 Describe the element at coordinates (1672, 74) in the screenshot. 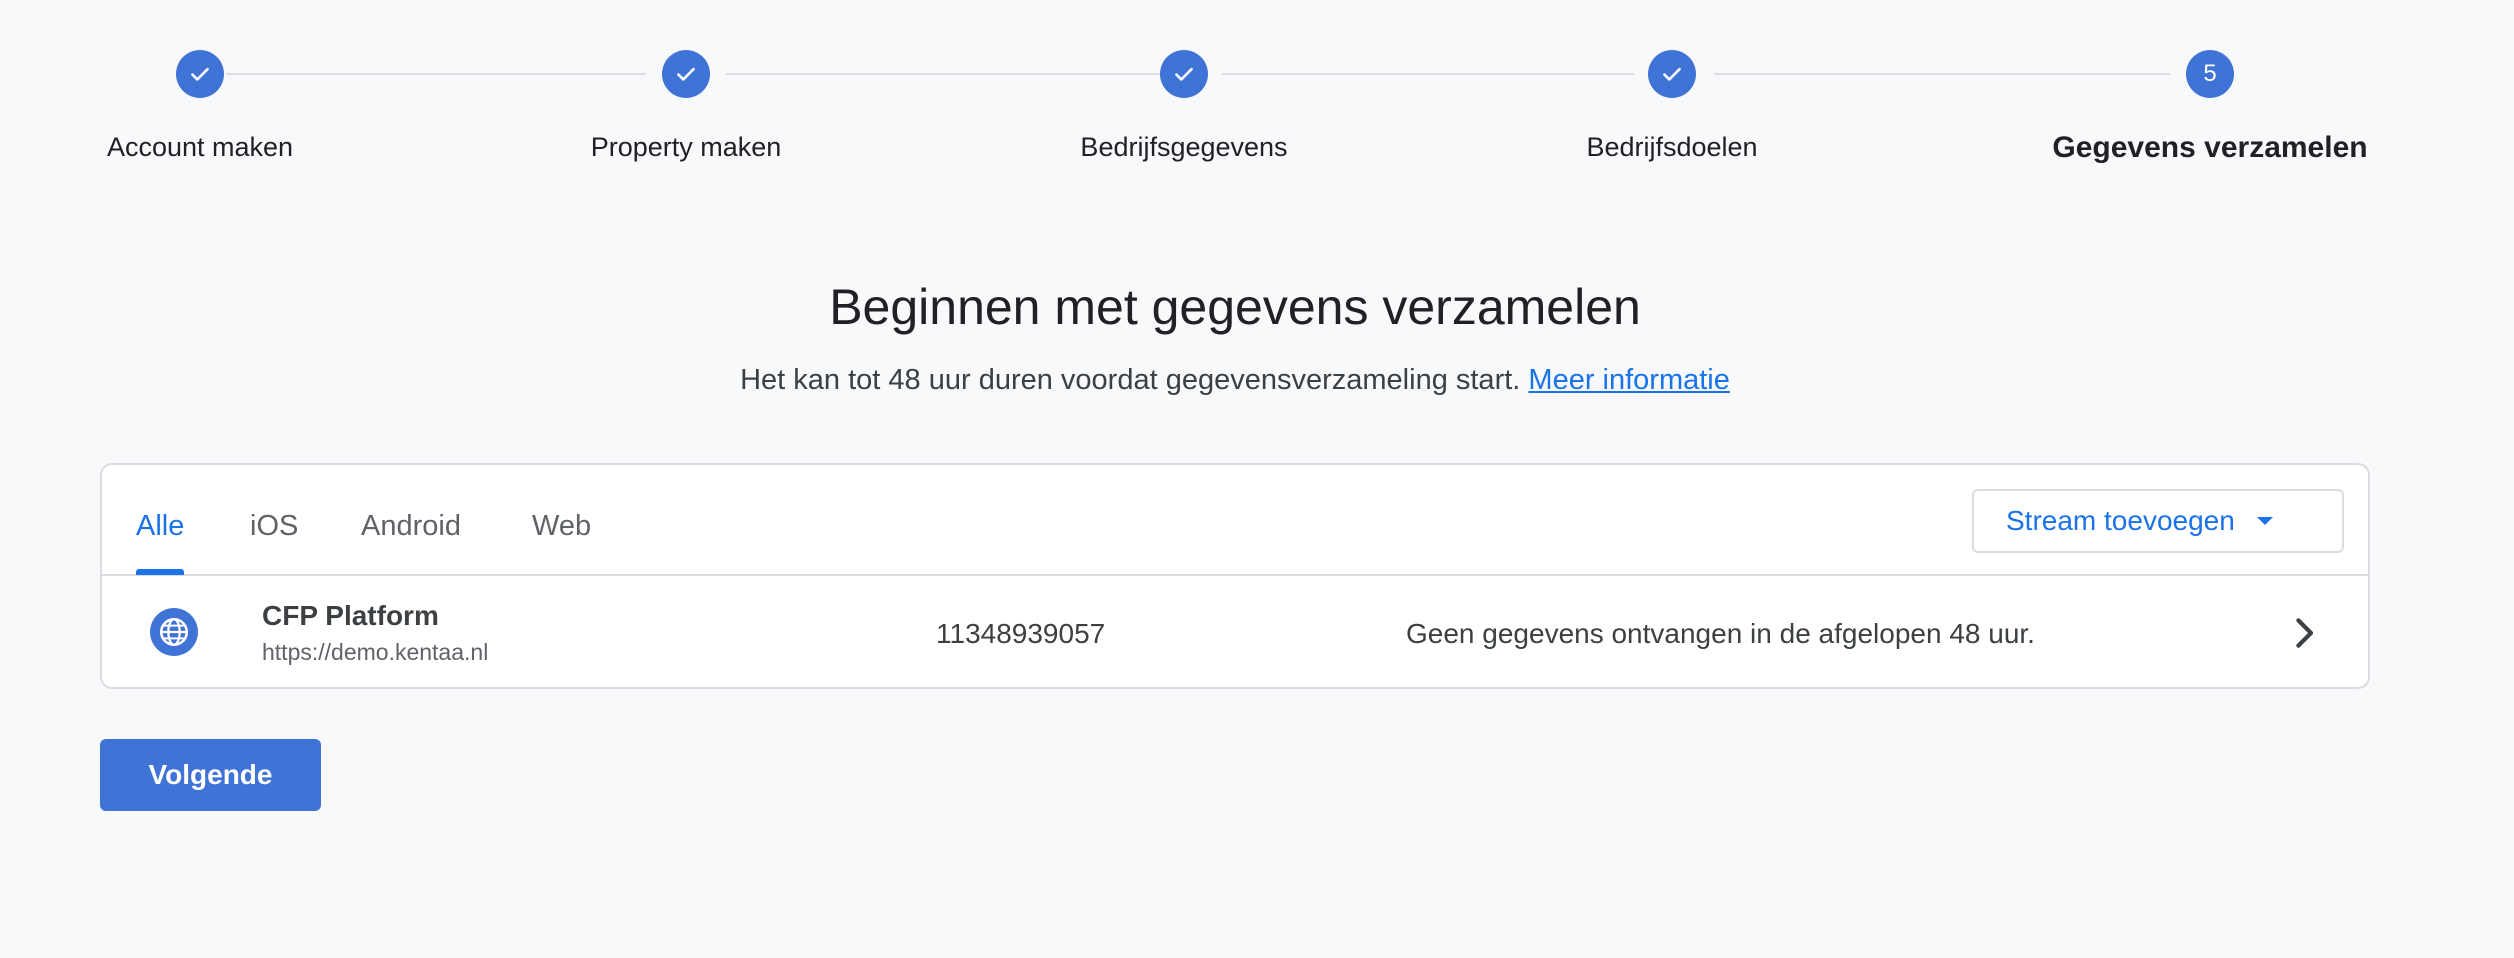

I see `step-4-check-icon` at that location.